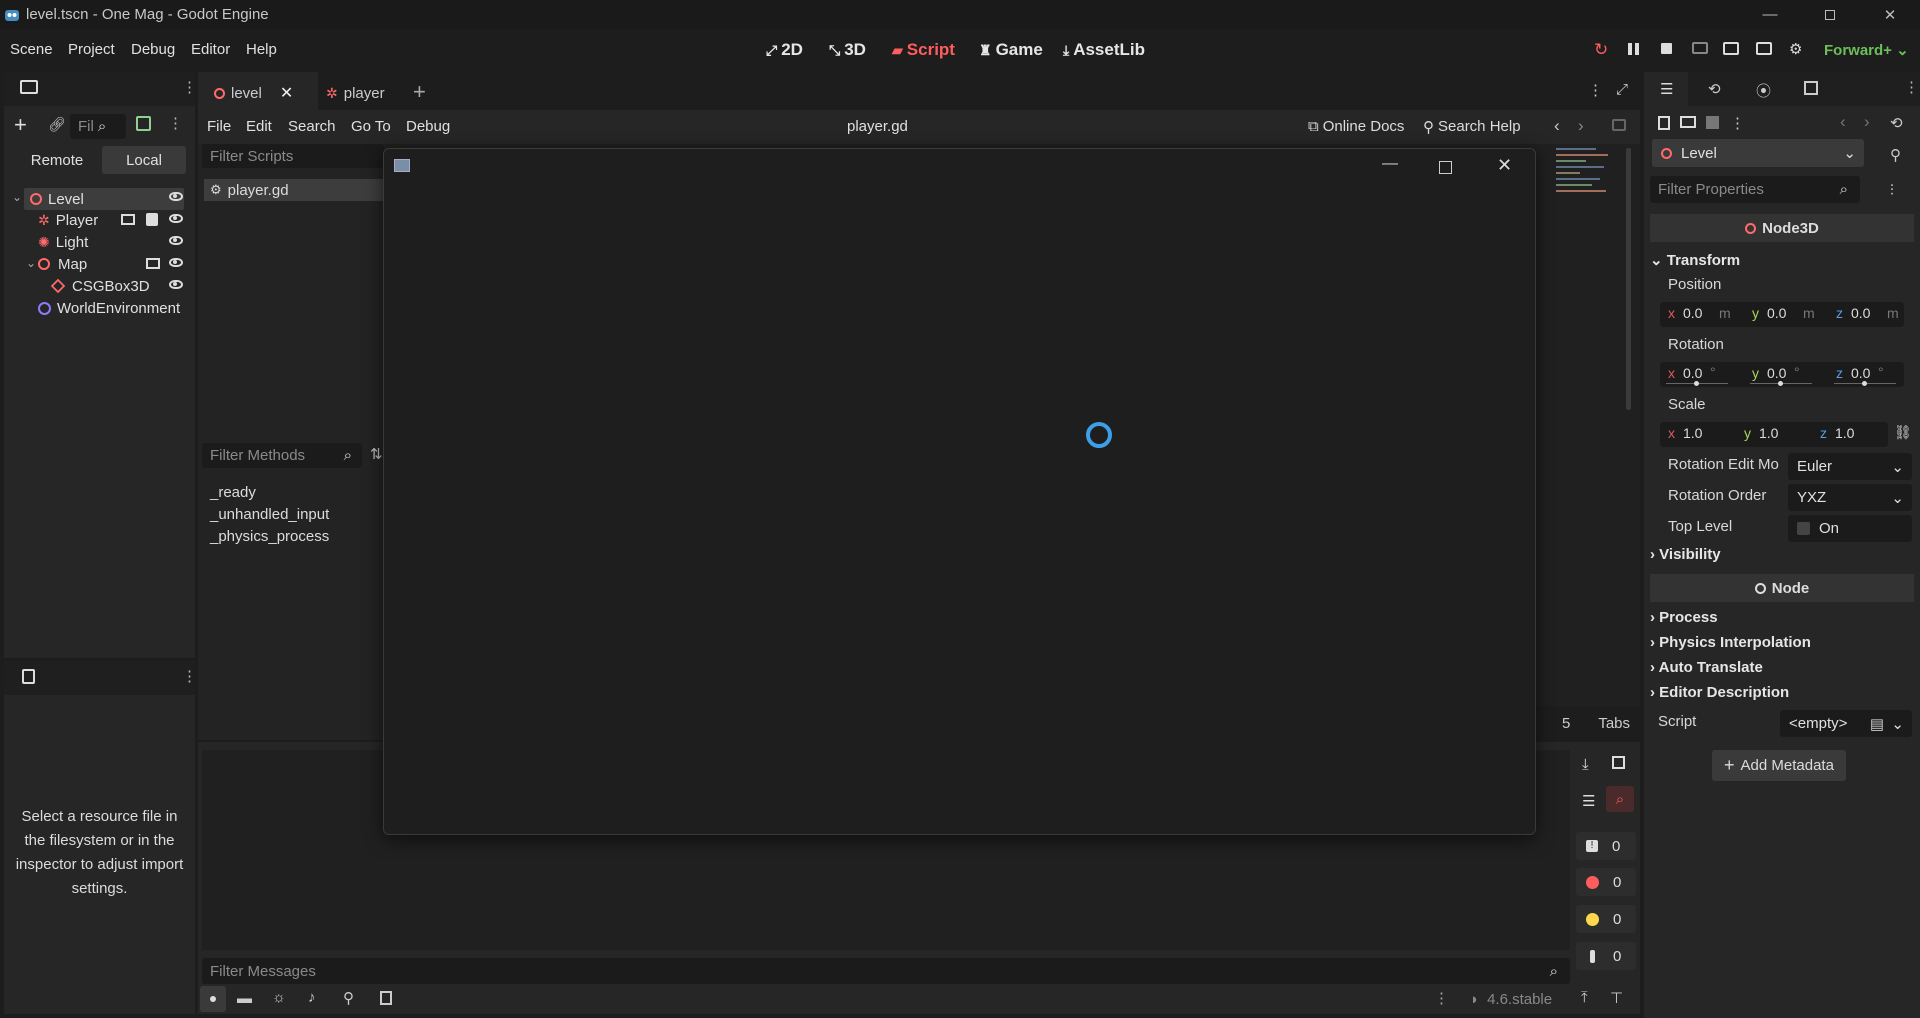 The image size is (1920, 1018). Describe the element at coordinates (1104, 50) in the screenshot. I see `mode-assetlib-button: ⤓ AssetLib` at that location.